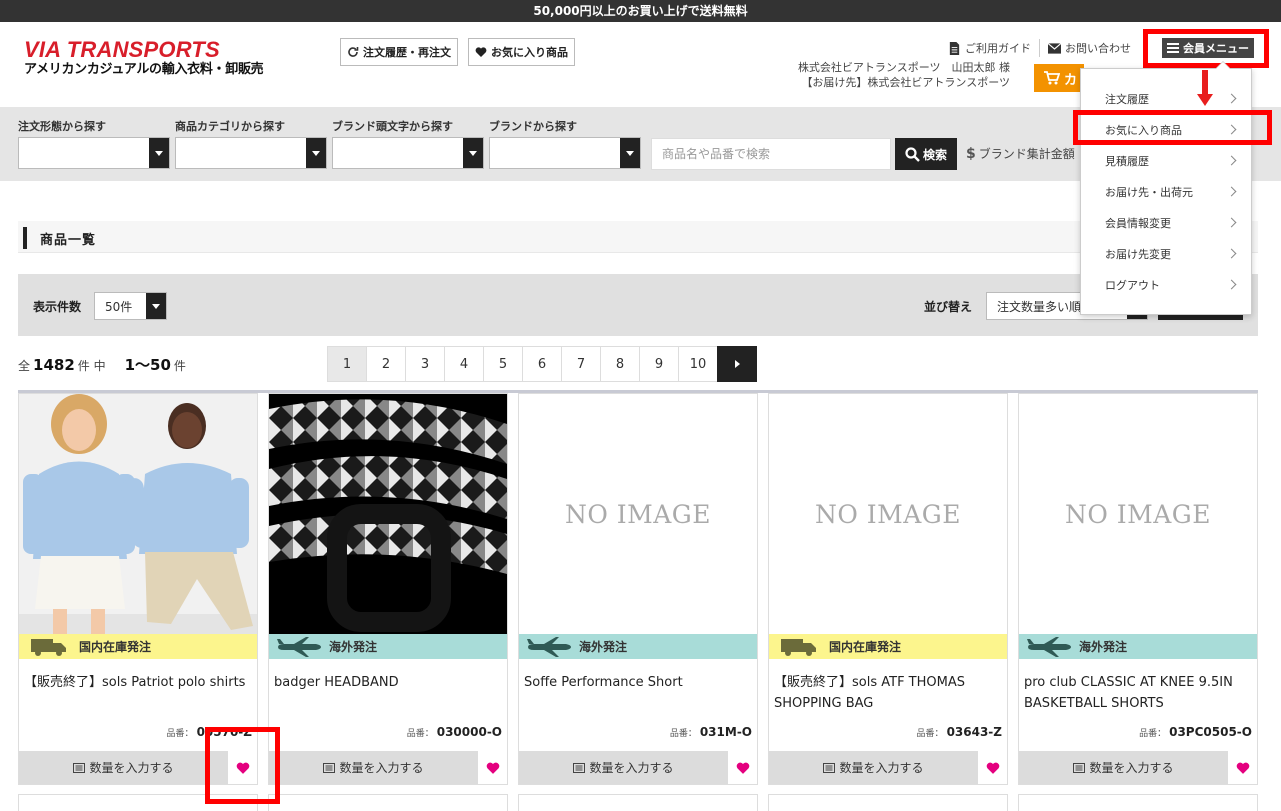  What do you see at coordinates (299, 646) in the screenshot?
I see `airplane-icon` at bounding box center [299, 646].